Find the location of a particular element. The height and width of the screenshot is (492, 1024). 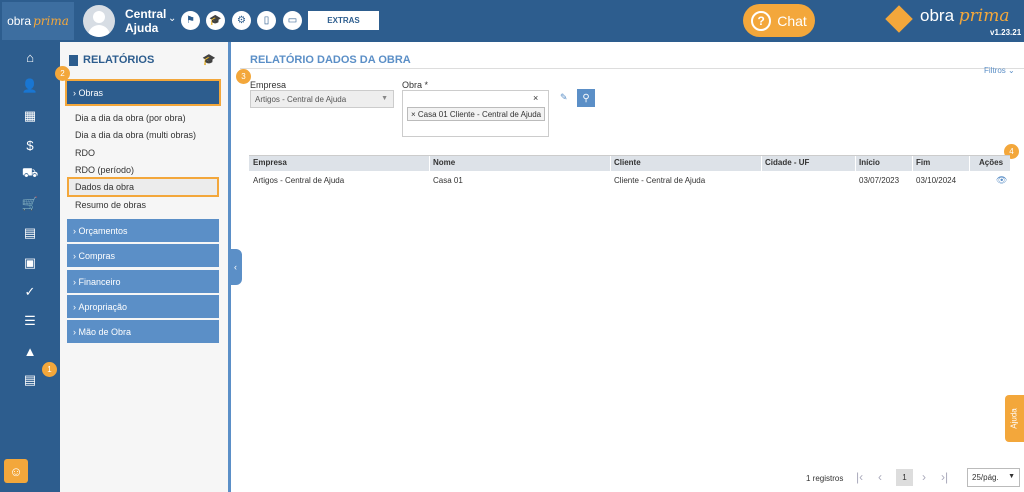

cell-empresa: Artigos - Central de Ajuda is located at coordinates (299, 180).